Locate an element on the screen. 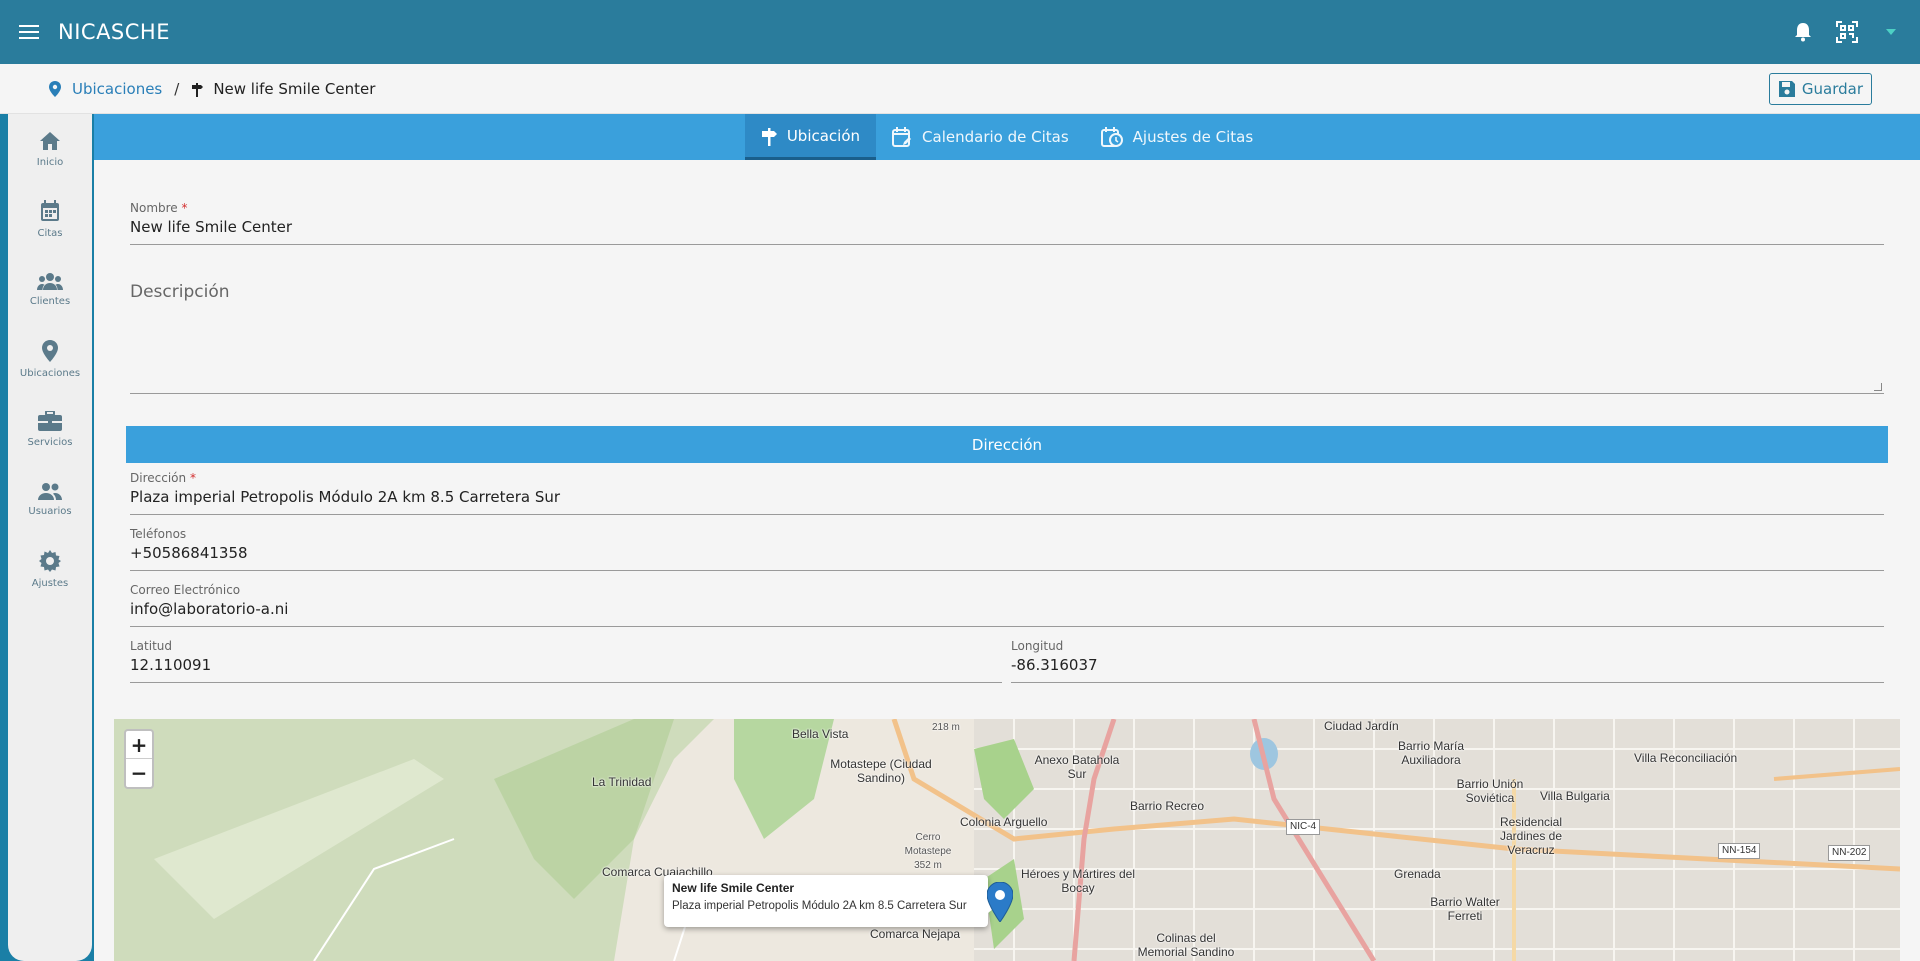 The image size is (1920, 961). email-field: Correo Electrónico info@laboratorio-a.ni is located at coordinates (1007, 605).